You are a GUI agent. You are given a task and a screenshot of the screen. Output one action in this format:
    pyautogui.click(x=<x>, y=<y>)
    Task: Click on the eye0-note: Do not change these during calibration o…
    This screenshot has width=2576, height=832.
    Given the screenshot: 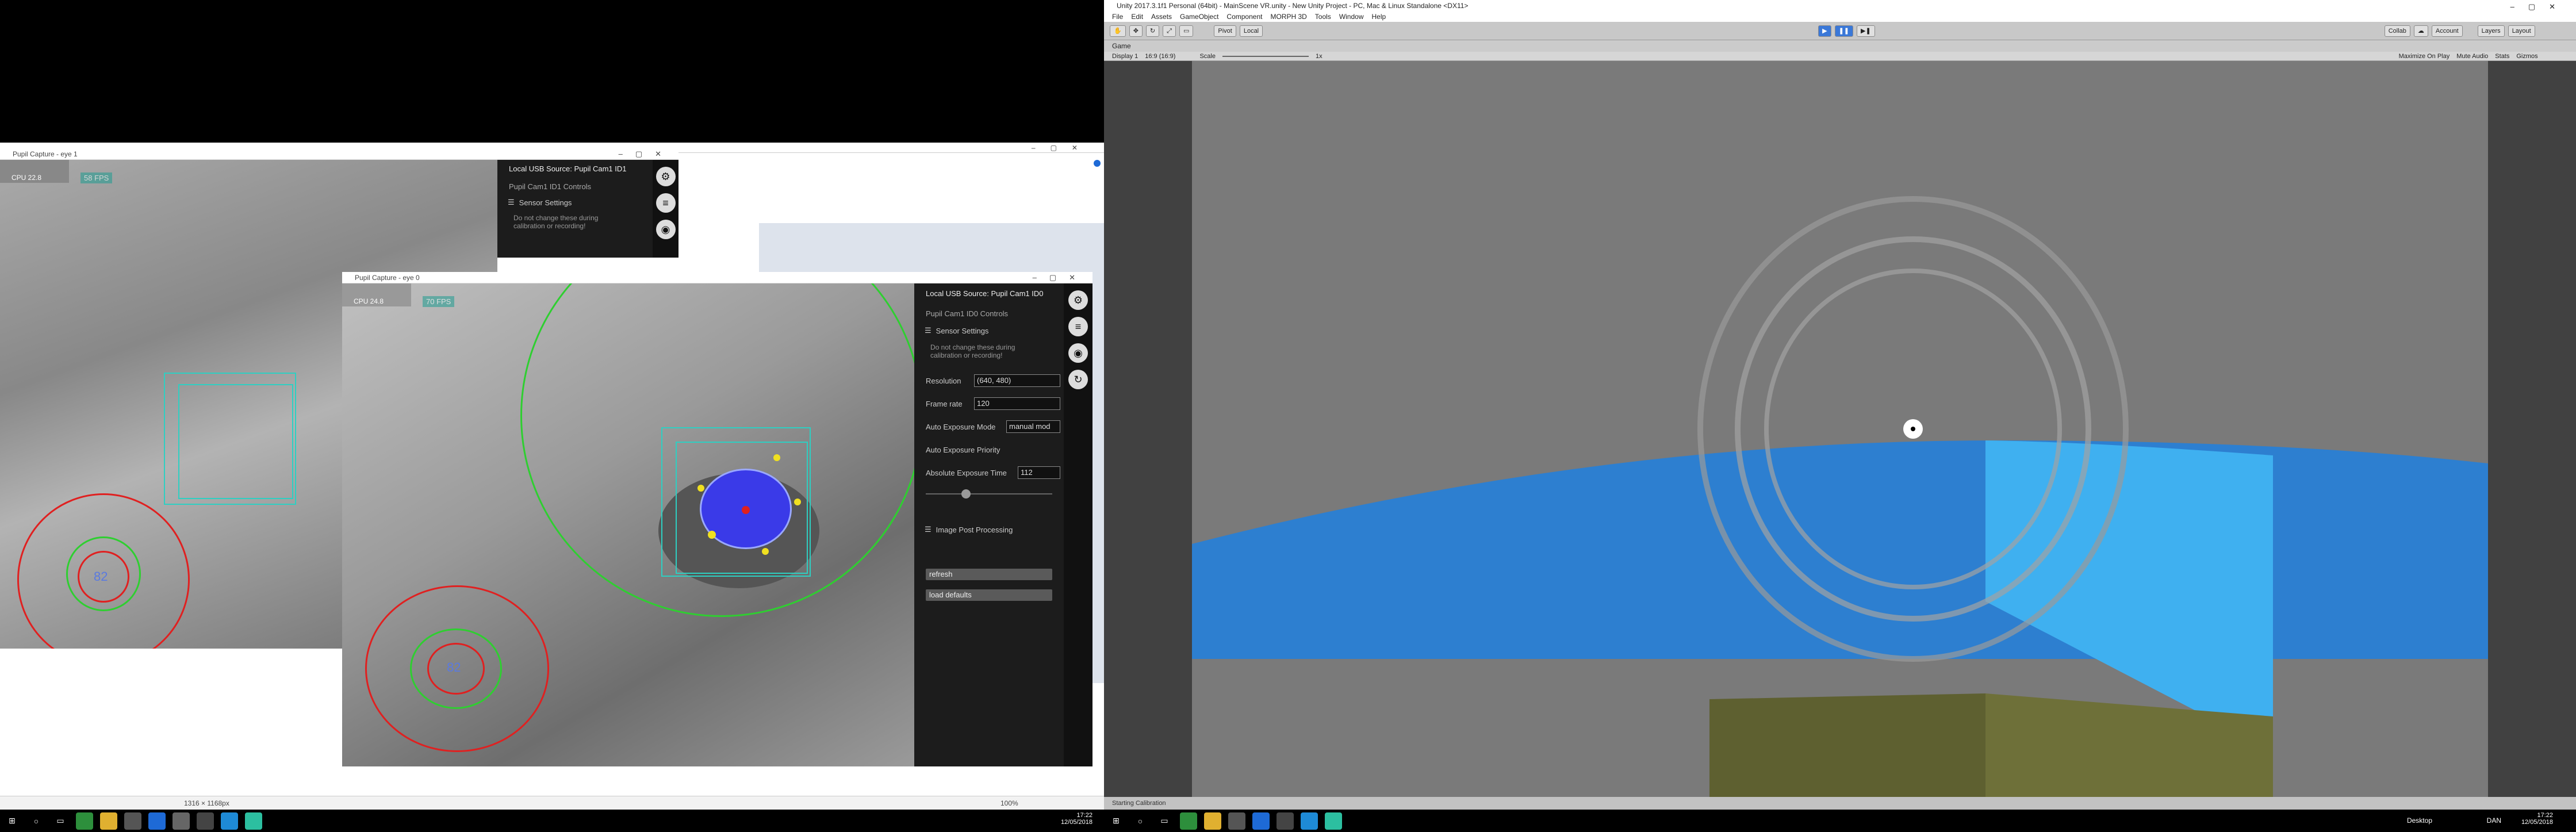 What is the action you would take?
    pyautogui.click(x=972, y=351)
    